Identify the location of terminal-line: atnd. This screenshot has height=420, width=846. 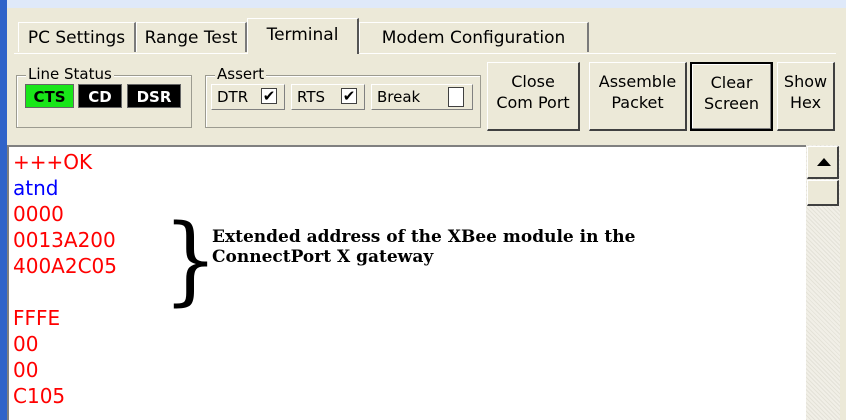
(36, 188).